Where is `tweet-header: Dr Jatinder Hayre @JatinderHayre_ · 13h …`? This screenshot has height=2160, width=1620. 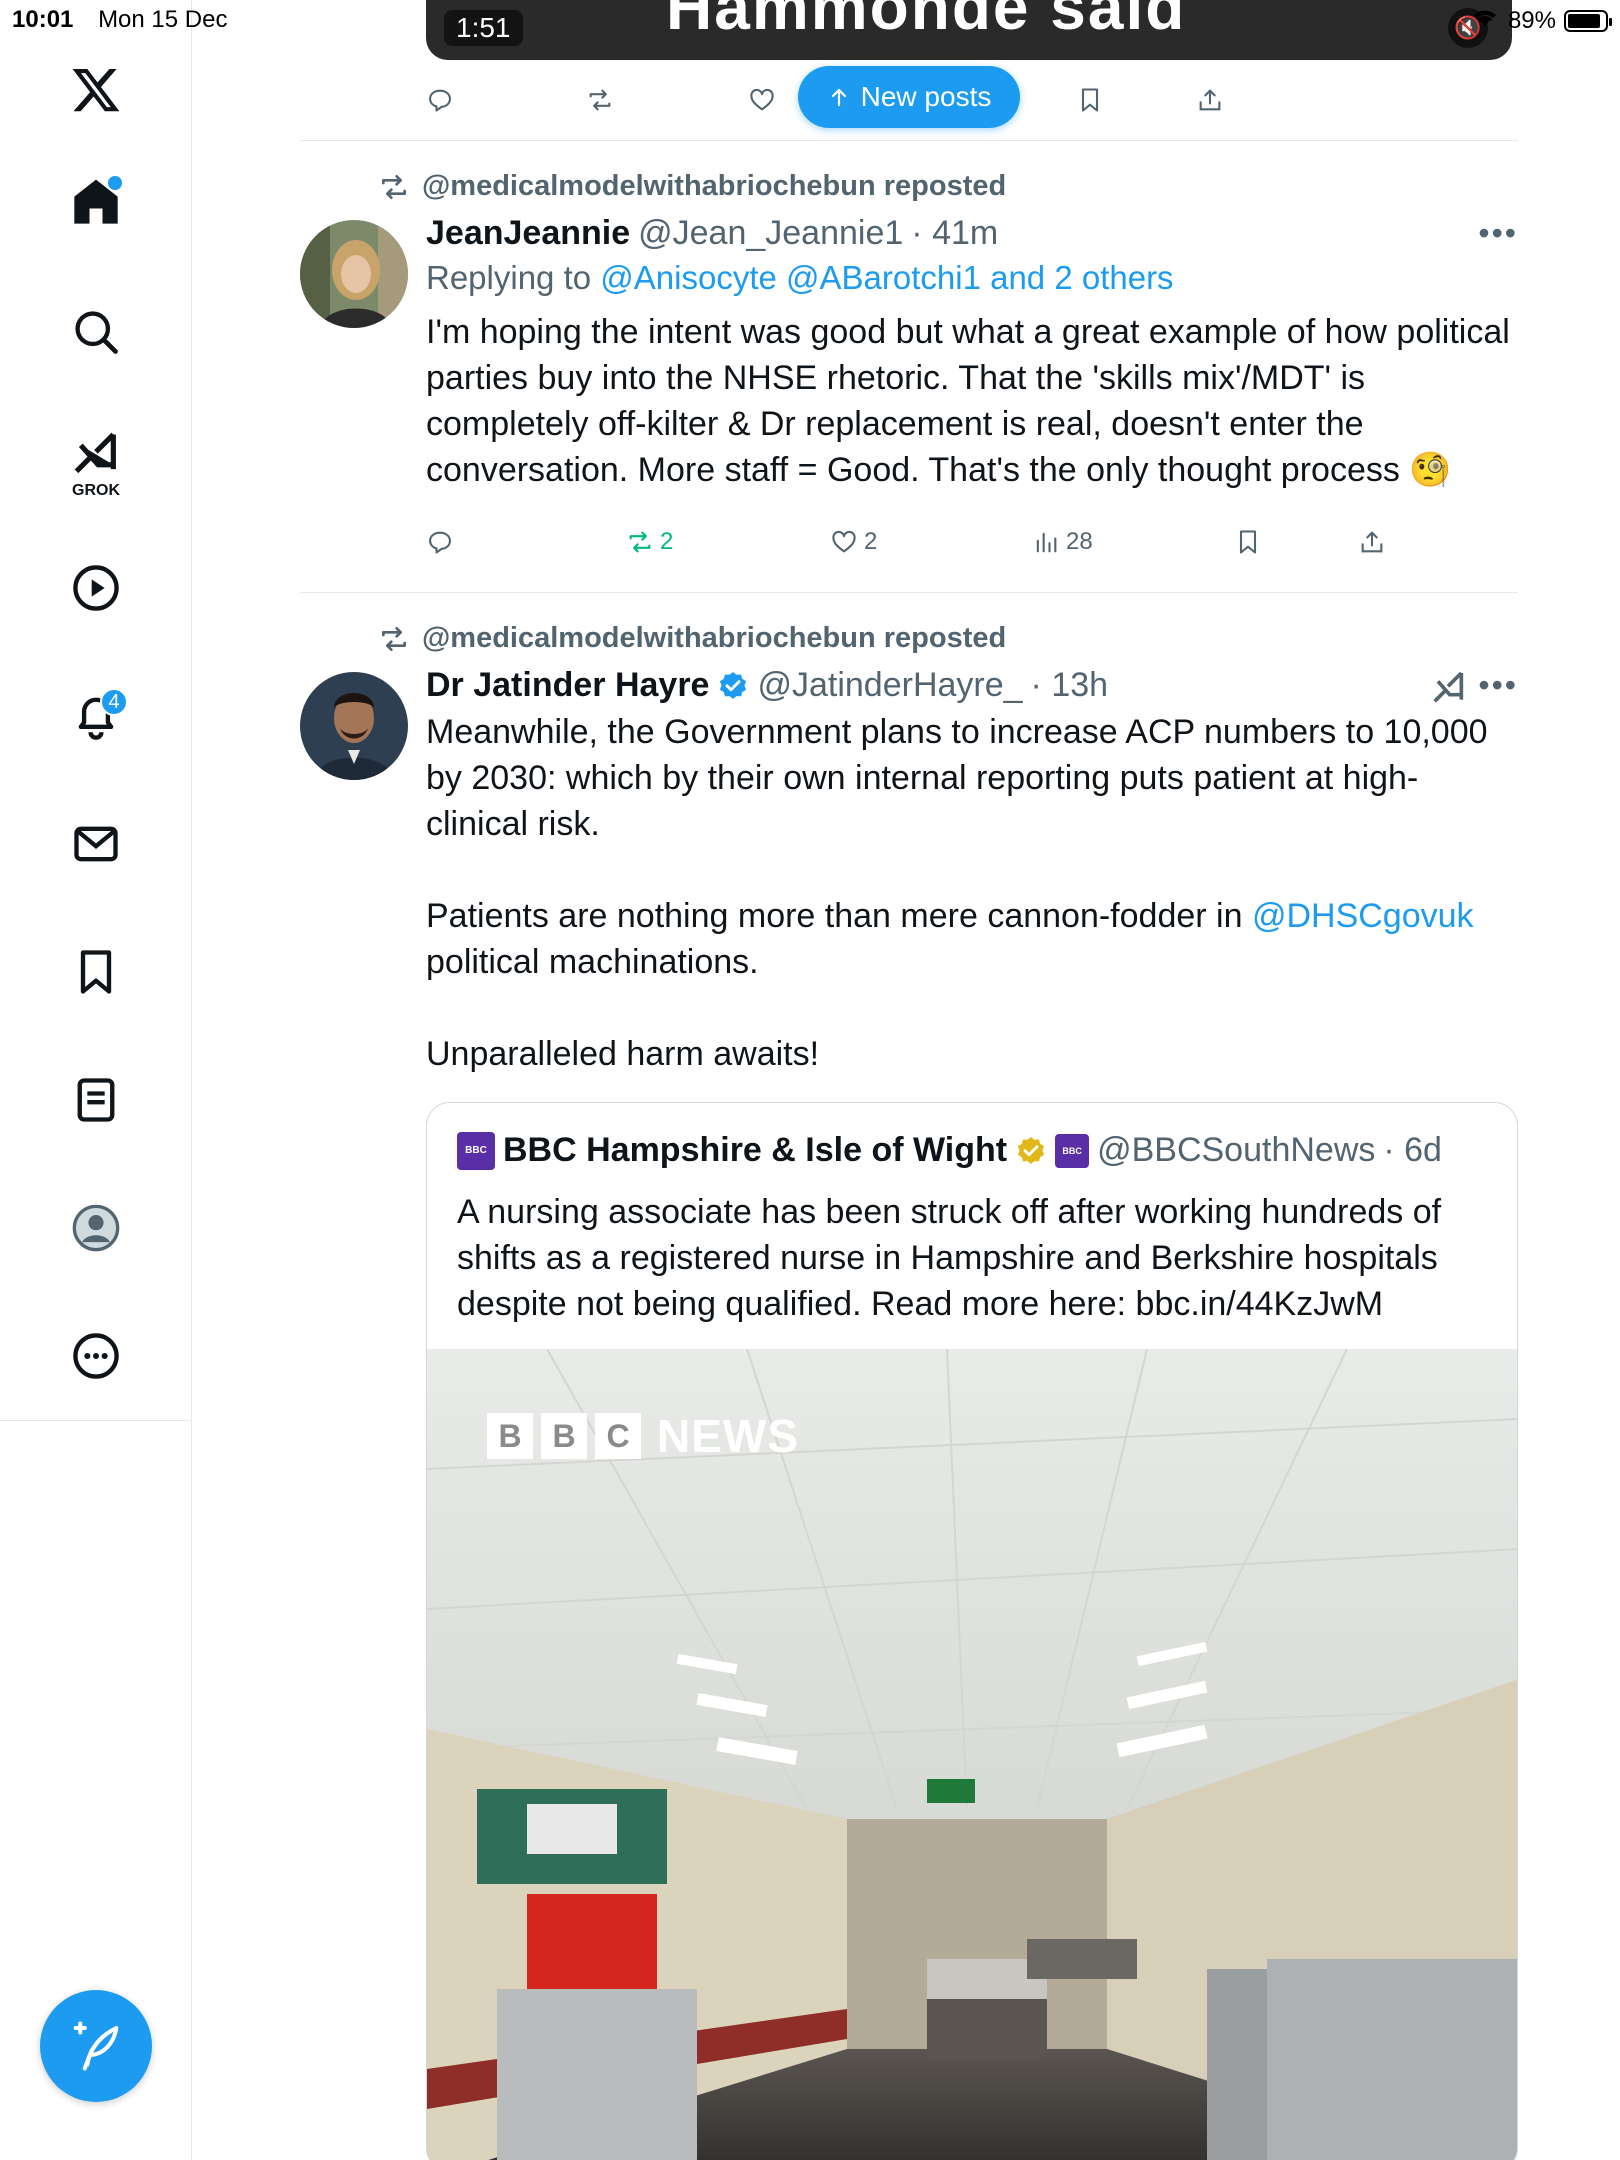
tweet-header: Dr Jatinder Hayre @JatinderHayre_ · 13h … is located at coordinates (972, 685).